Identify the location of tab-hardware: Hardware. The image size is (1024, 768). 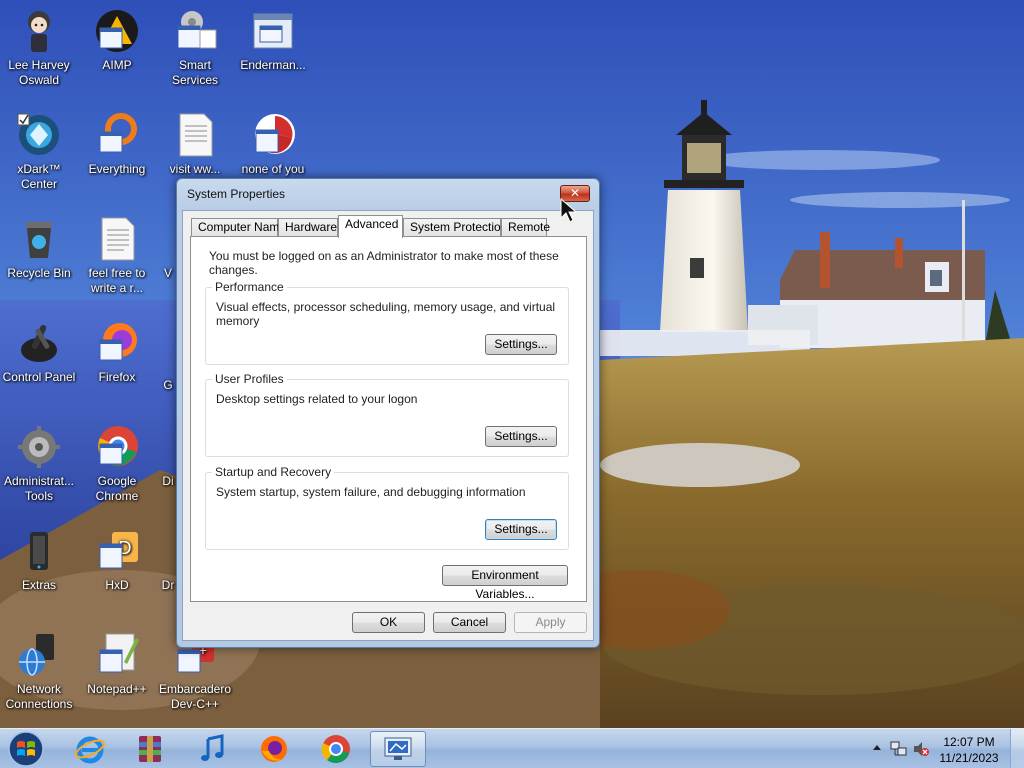
(308, 227).